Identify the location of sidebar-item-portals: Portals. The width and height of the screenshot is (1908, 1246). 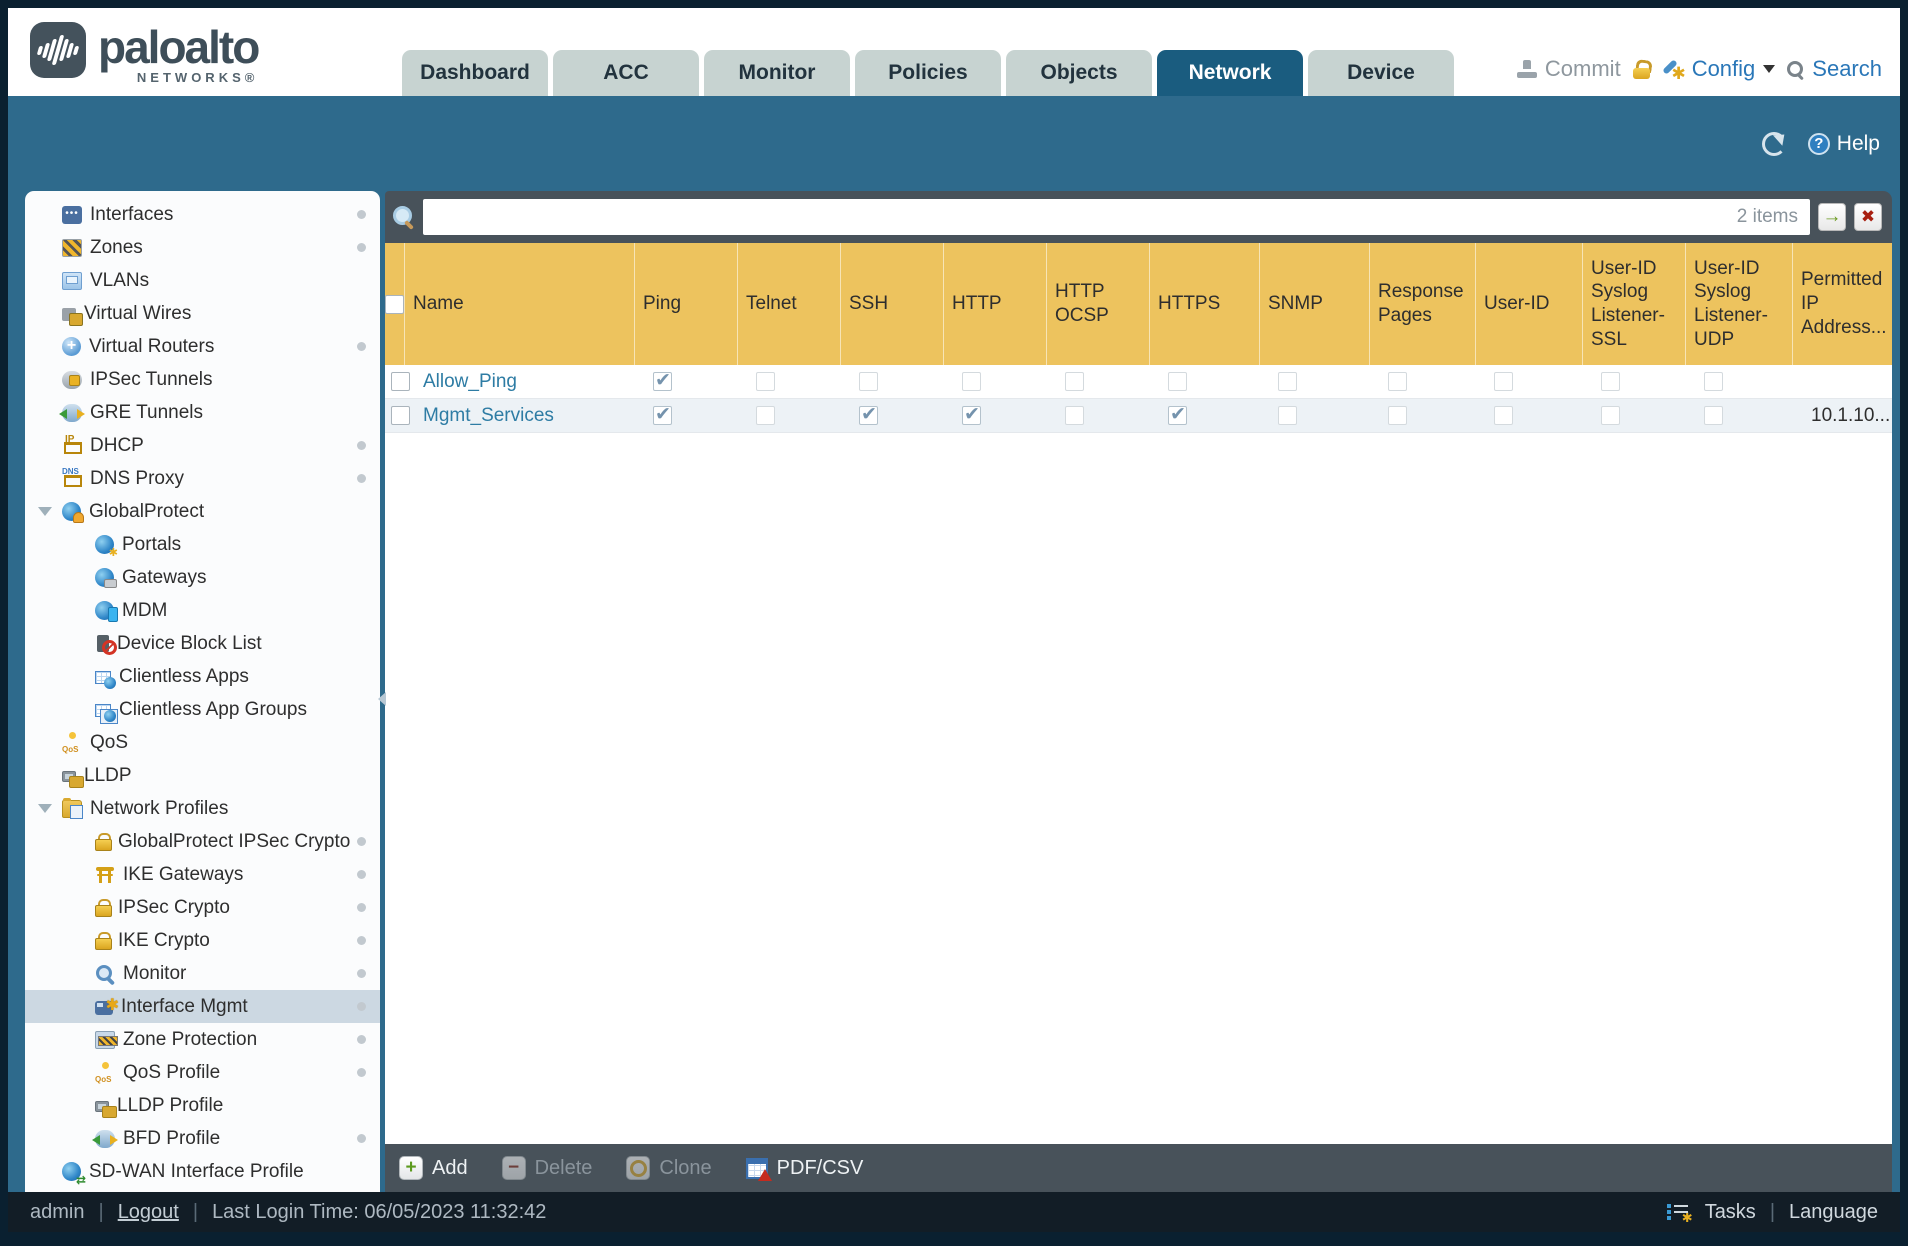
(202, 544).